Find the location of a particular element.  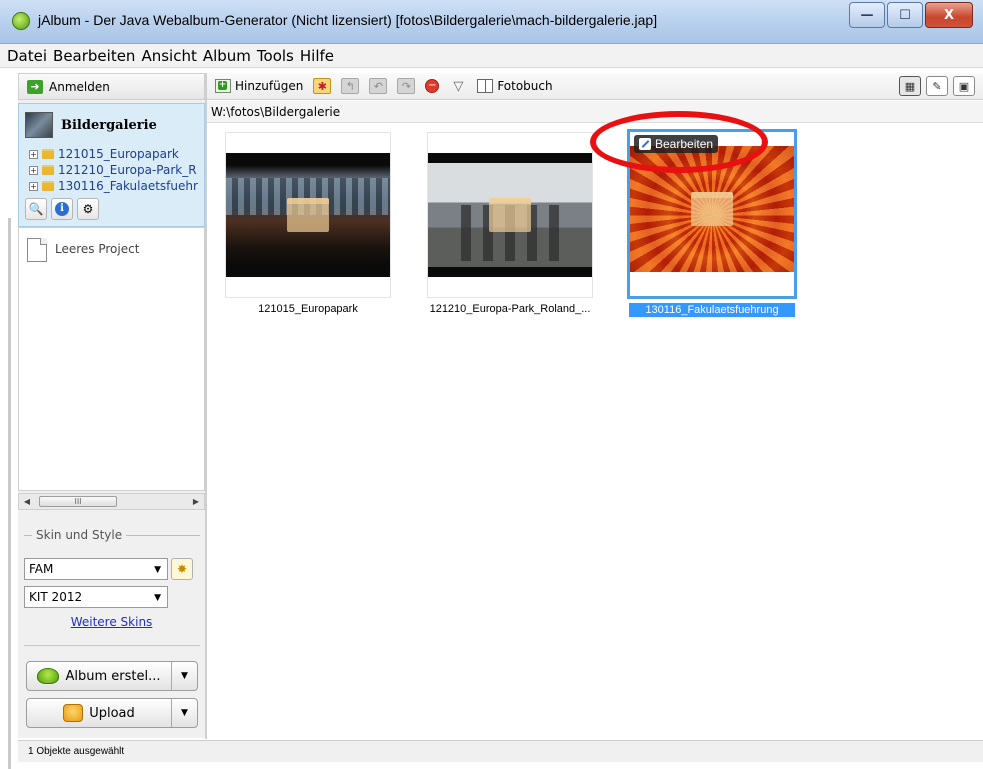

make-album-dropdown: ▼ is located at coordinates (184, 676).